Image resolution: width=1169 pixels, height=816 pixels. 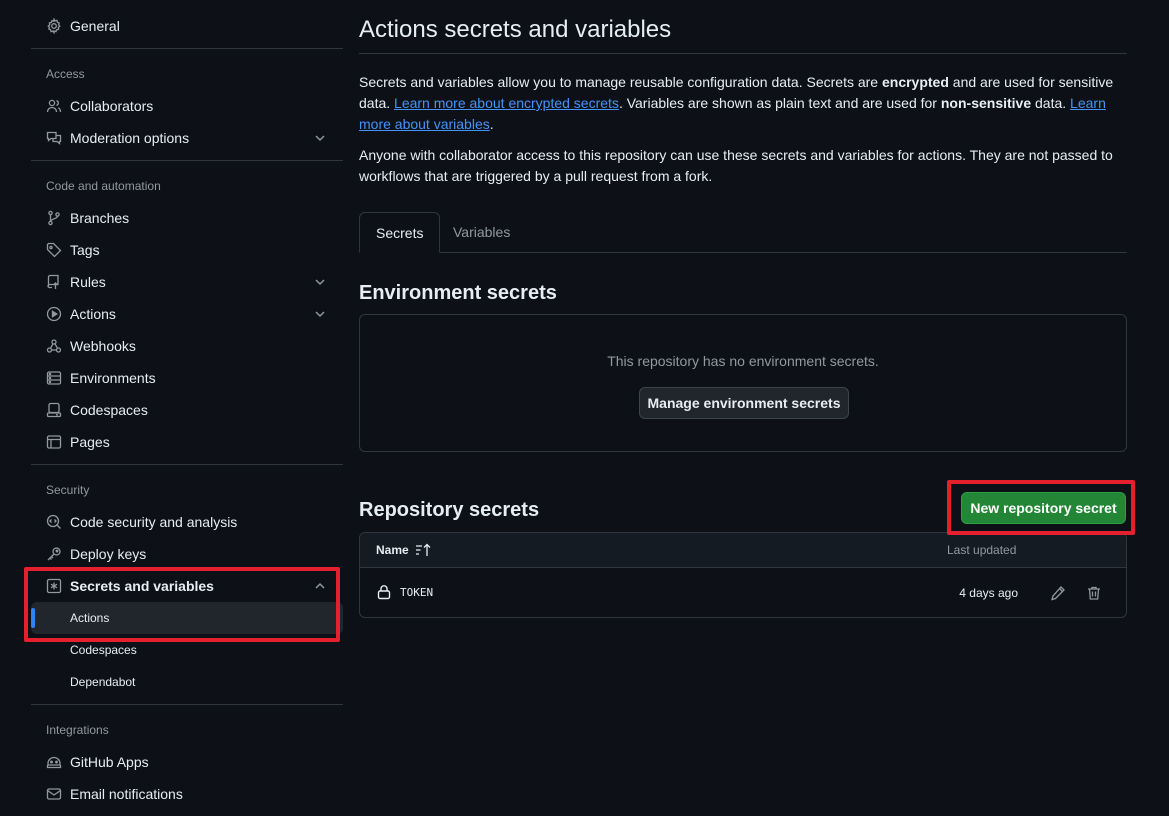 I want to click on tab-secrets: Secrets, so click(x=400, y=232).